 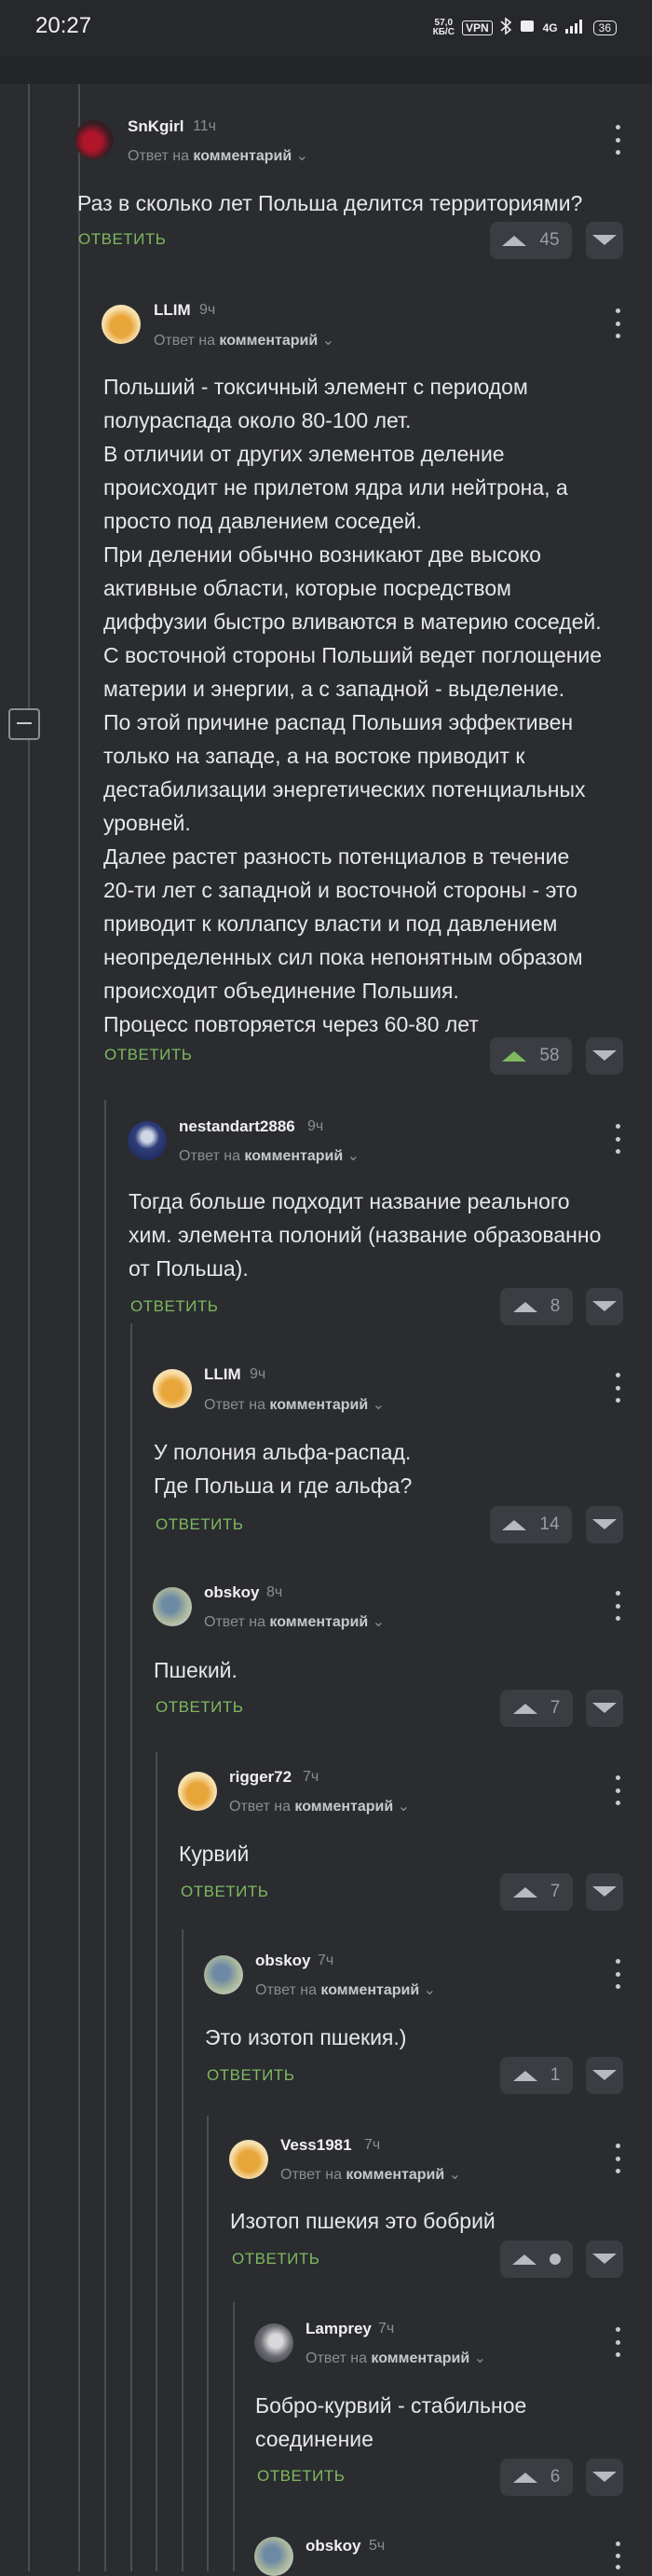 I want to click on vpn-icon: VPN, so click(x=477, y=27).